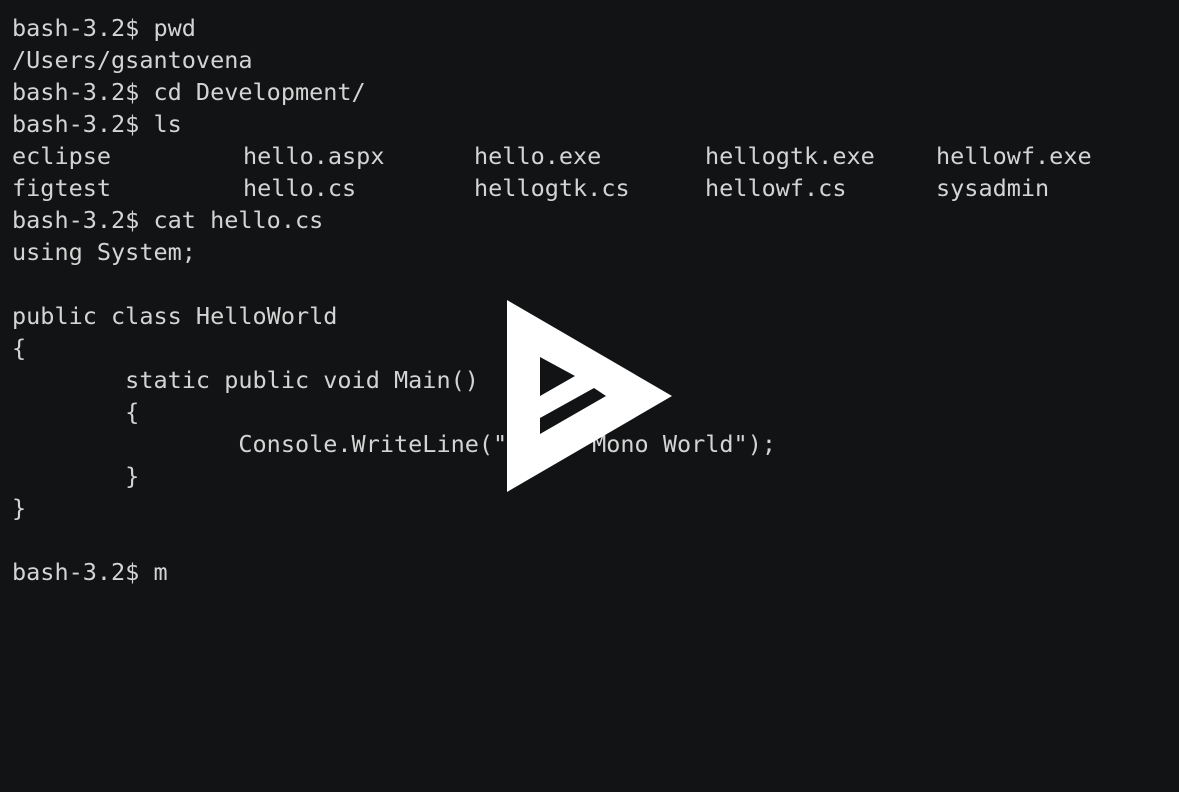 Image resolution: width=1179 pixels, height=792 pixels. What do you see at coordinates (97, 124) in the screenshot?
I see `terminal-line: bash-3.2$ ls` at bounding box center [97, 124].